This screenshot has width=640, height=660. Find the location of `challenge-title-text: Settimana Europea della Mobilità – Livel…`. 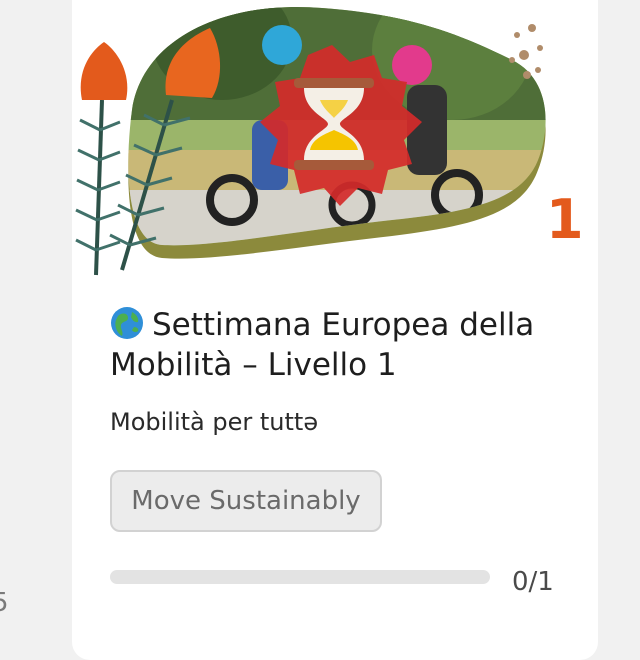

challenge-title-text: Settimana Europea della Mobilità – Livel… is located at coordinates (322, 345).